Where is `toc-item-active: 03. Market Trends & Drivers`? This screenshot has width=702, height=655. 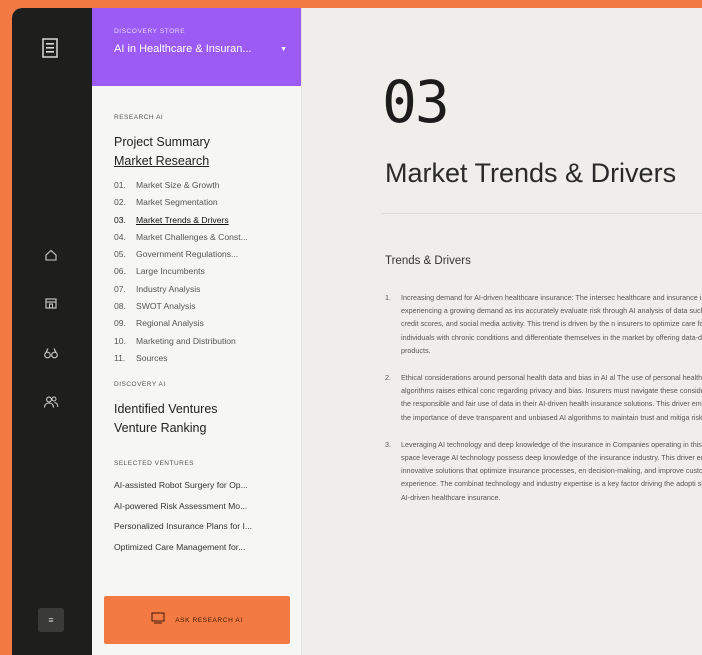 toc-item-active: 03. Market Trends & Drivers is located at coordinates (196, 220).